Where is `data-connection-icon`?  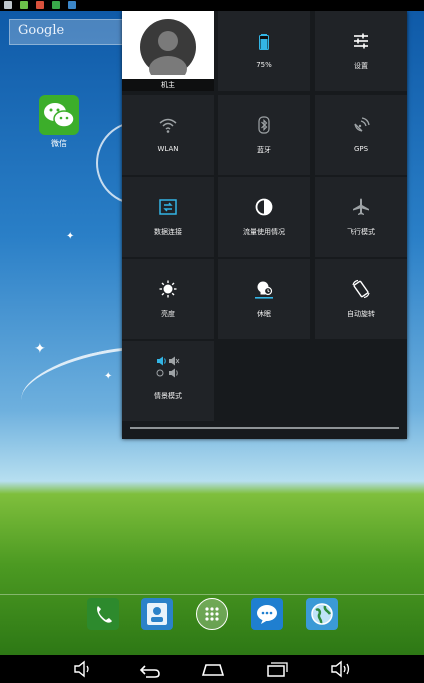
data-connection-icon is located at coordinates (168, 207).